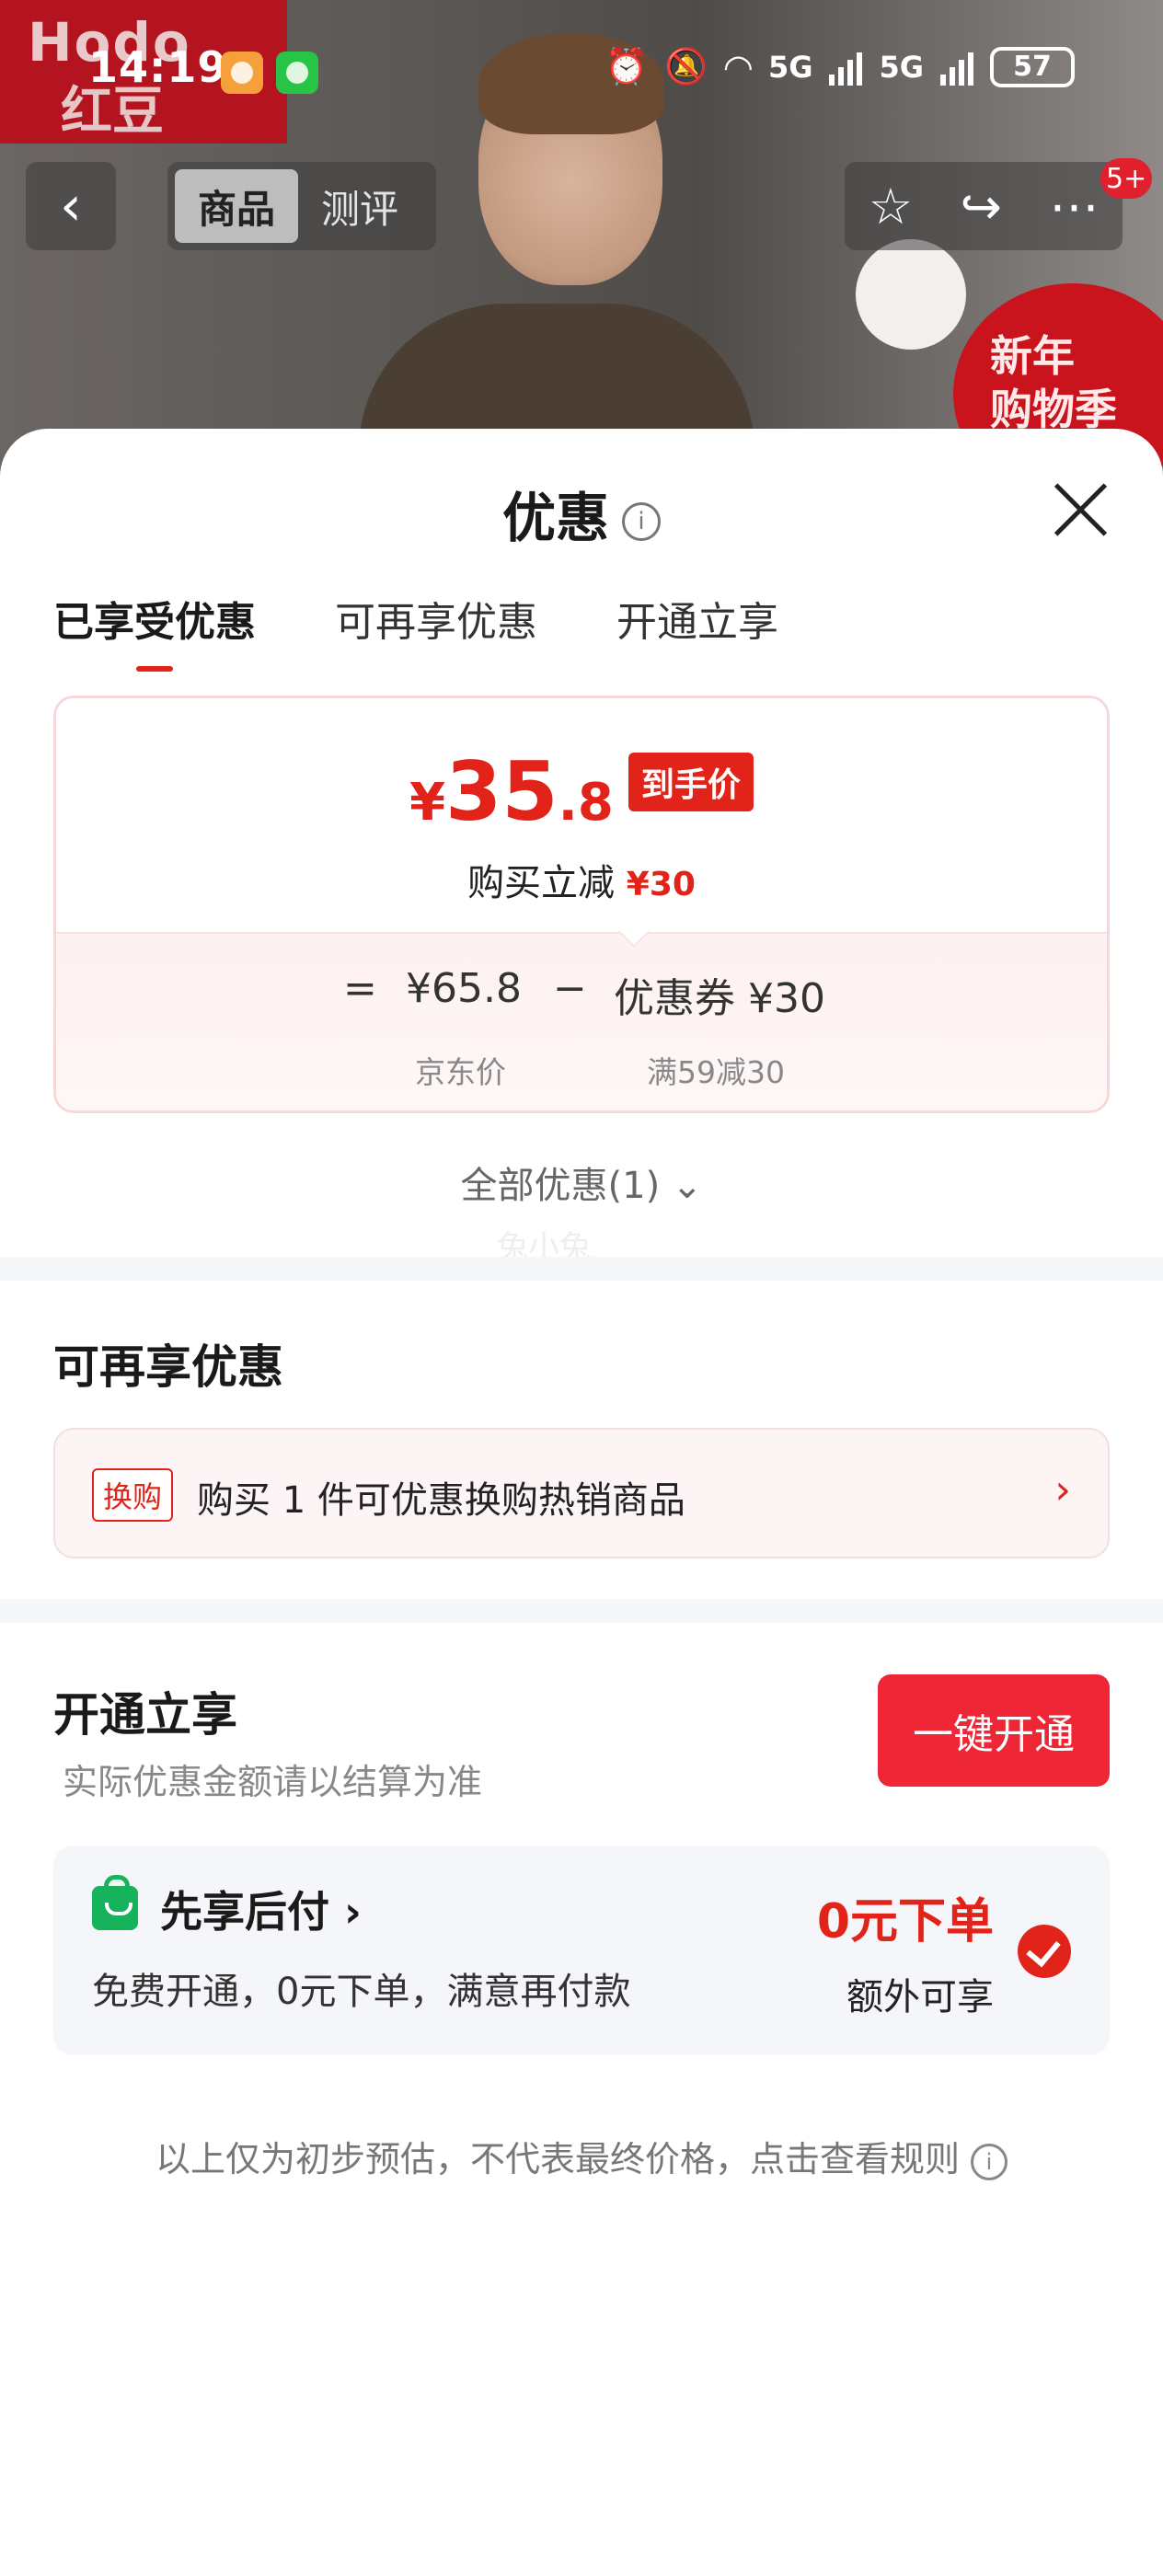  Describe the element at coordinates (581, 1951) in the screenshot. I see `pay-later-card: 先享后付 › 免费开通，0元下单，满意再付款 0元下单 额外可享` at that location.